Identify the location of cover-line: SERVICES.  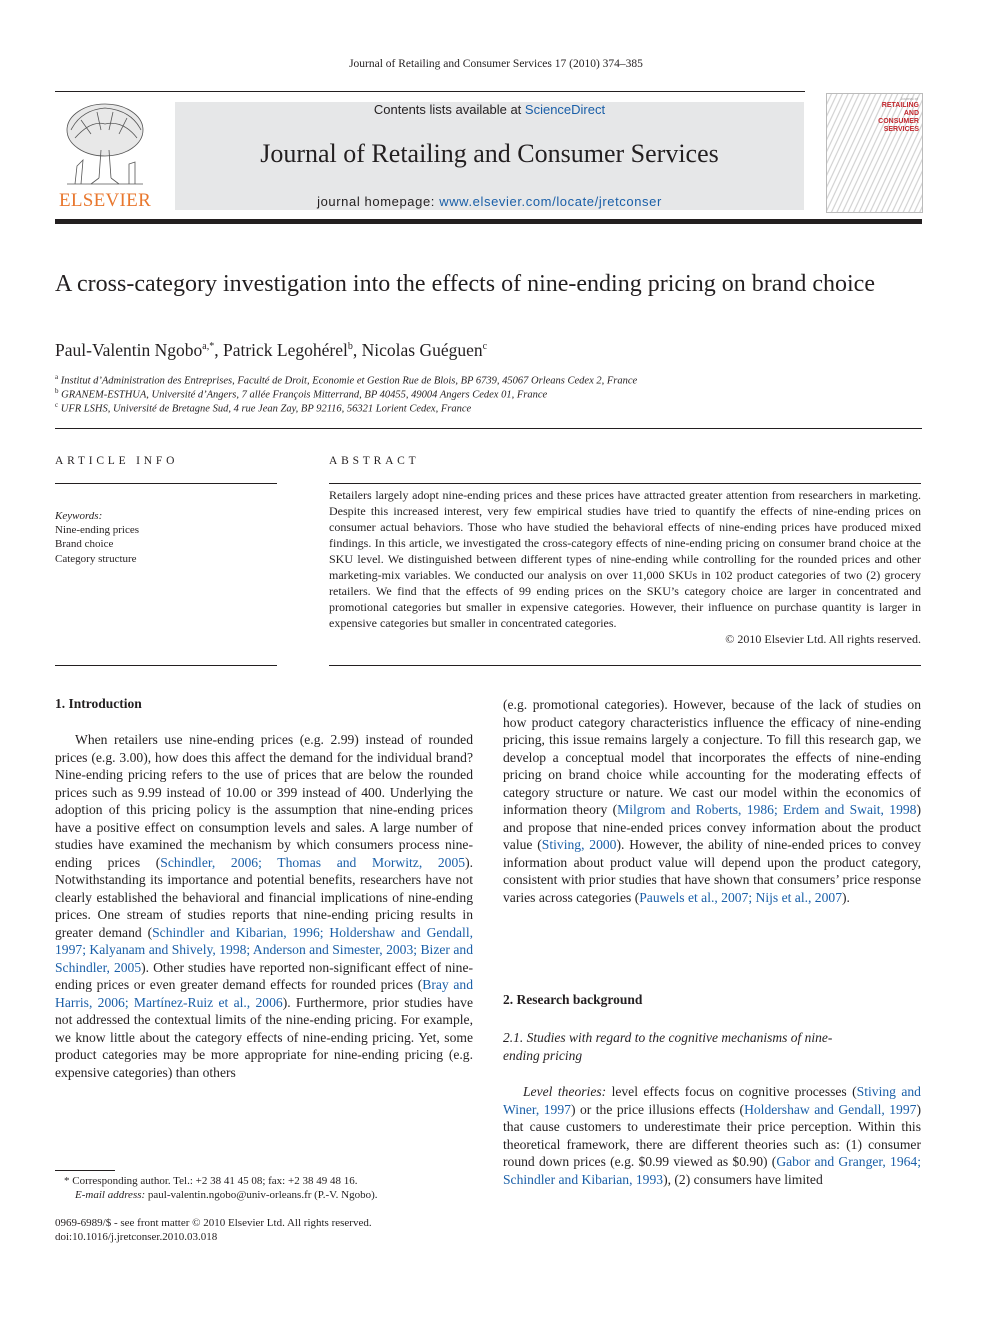
(901, 129).